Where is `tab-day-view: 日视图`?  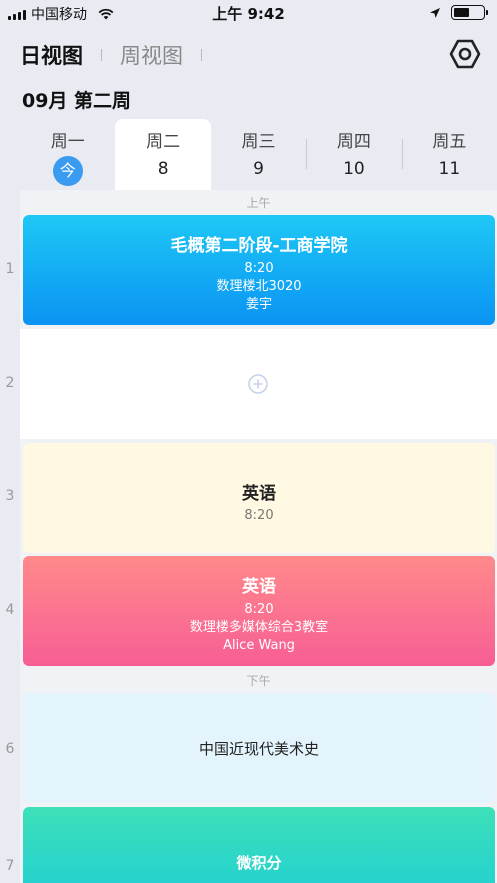 tab-day-view: 日视图 is located at coordinates (51, 55).